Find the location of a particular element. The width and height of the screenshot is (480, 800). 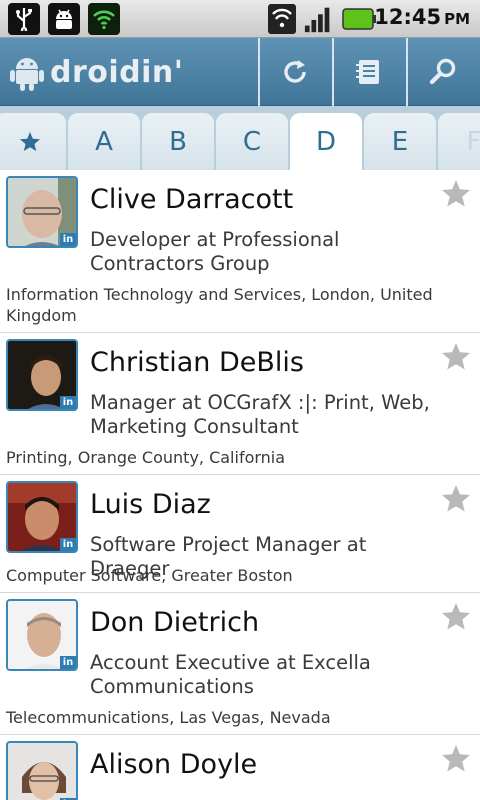

tab-favorites is located at coordinates (33, 141).